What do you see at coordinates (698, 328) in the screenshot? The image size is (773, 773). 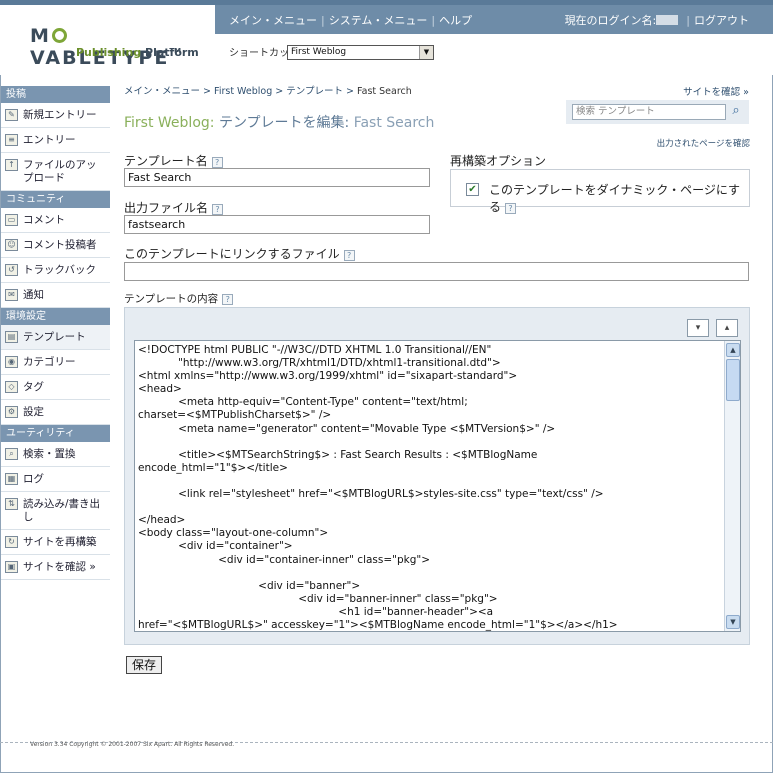 I see `shrink-editor-icon: ▾` at bounding box center [698, 328].